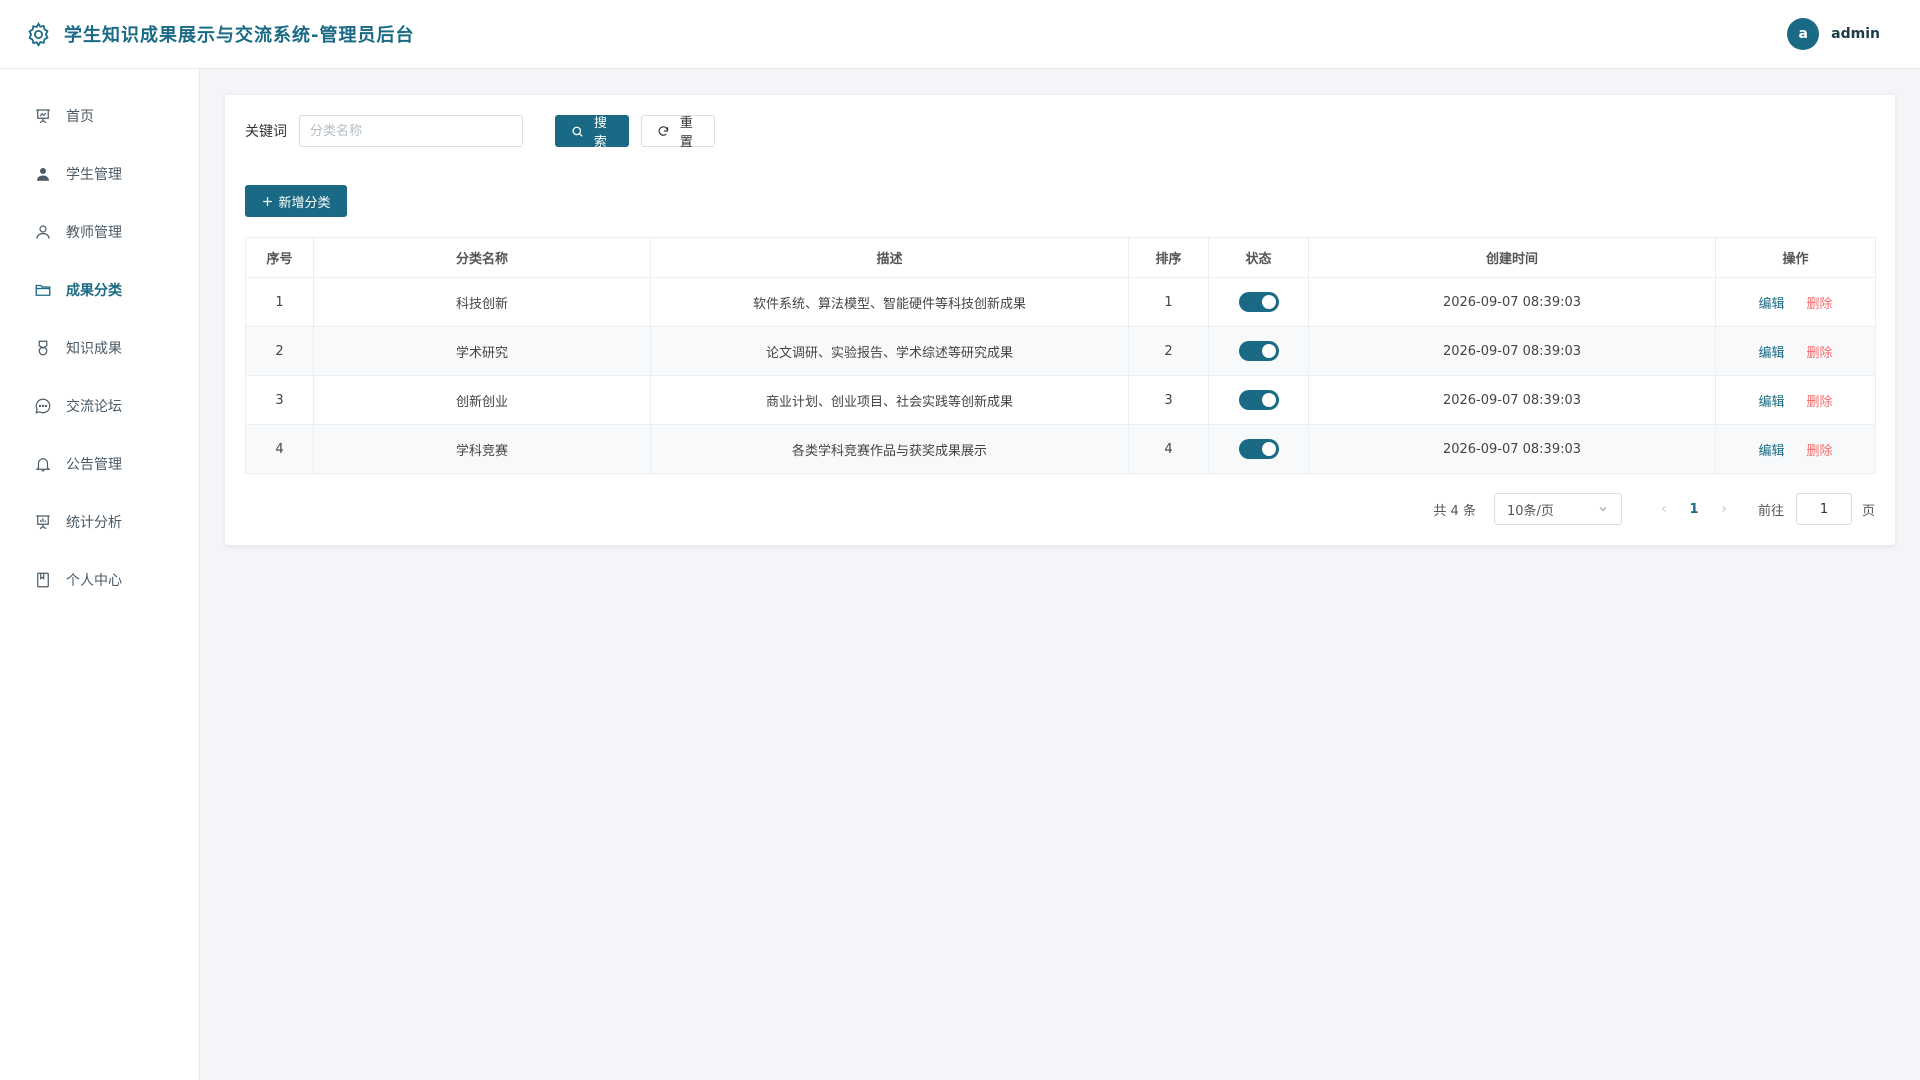  Describe the element at coordinates (1694, 509) in the screenshot. I see `page-number-current: 1` at that location.